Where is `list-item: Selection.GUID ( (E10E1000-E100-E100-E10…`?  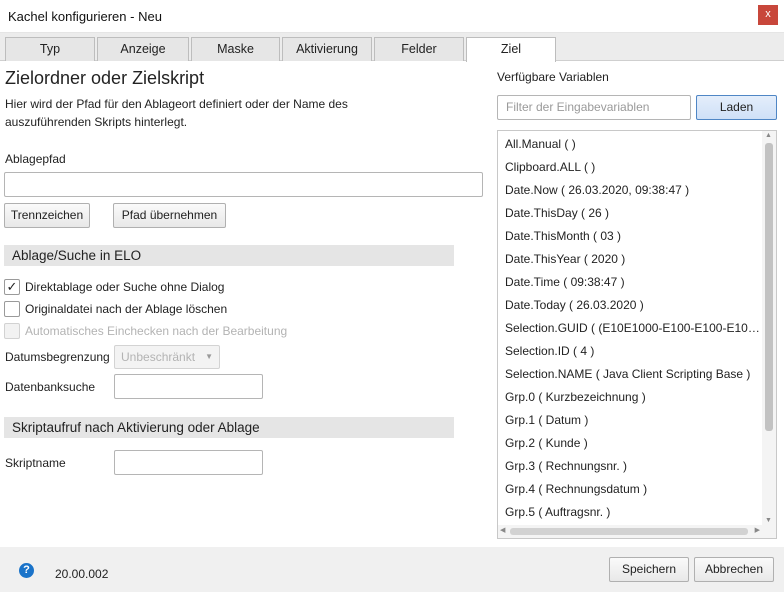
list-item: Selection.GUID ( (E10E1000-E100-E100-E10… is located at coordinates (633, 328).